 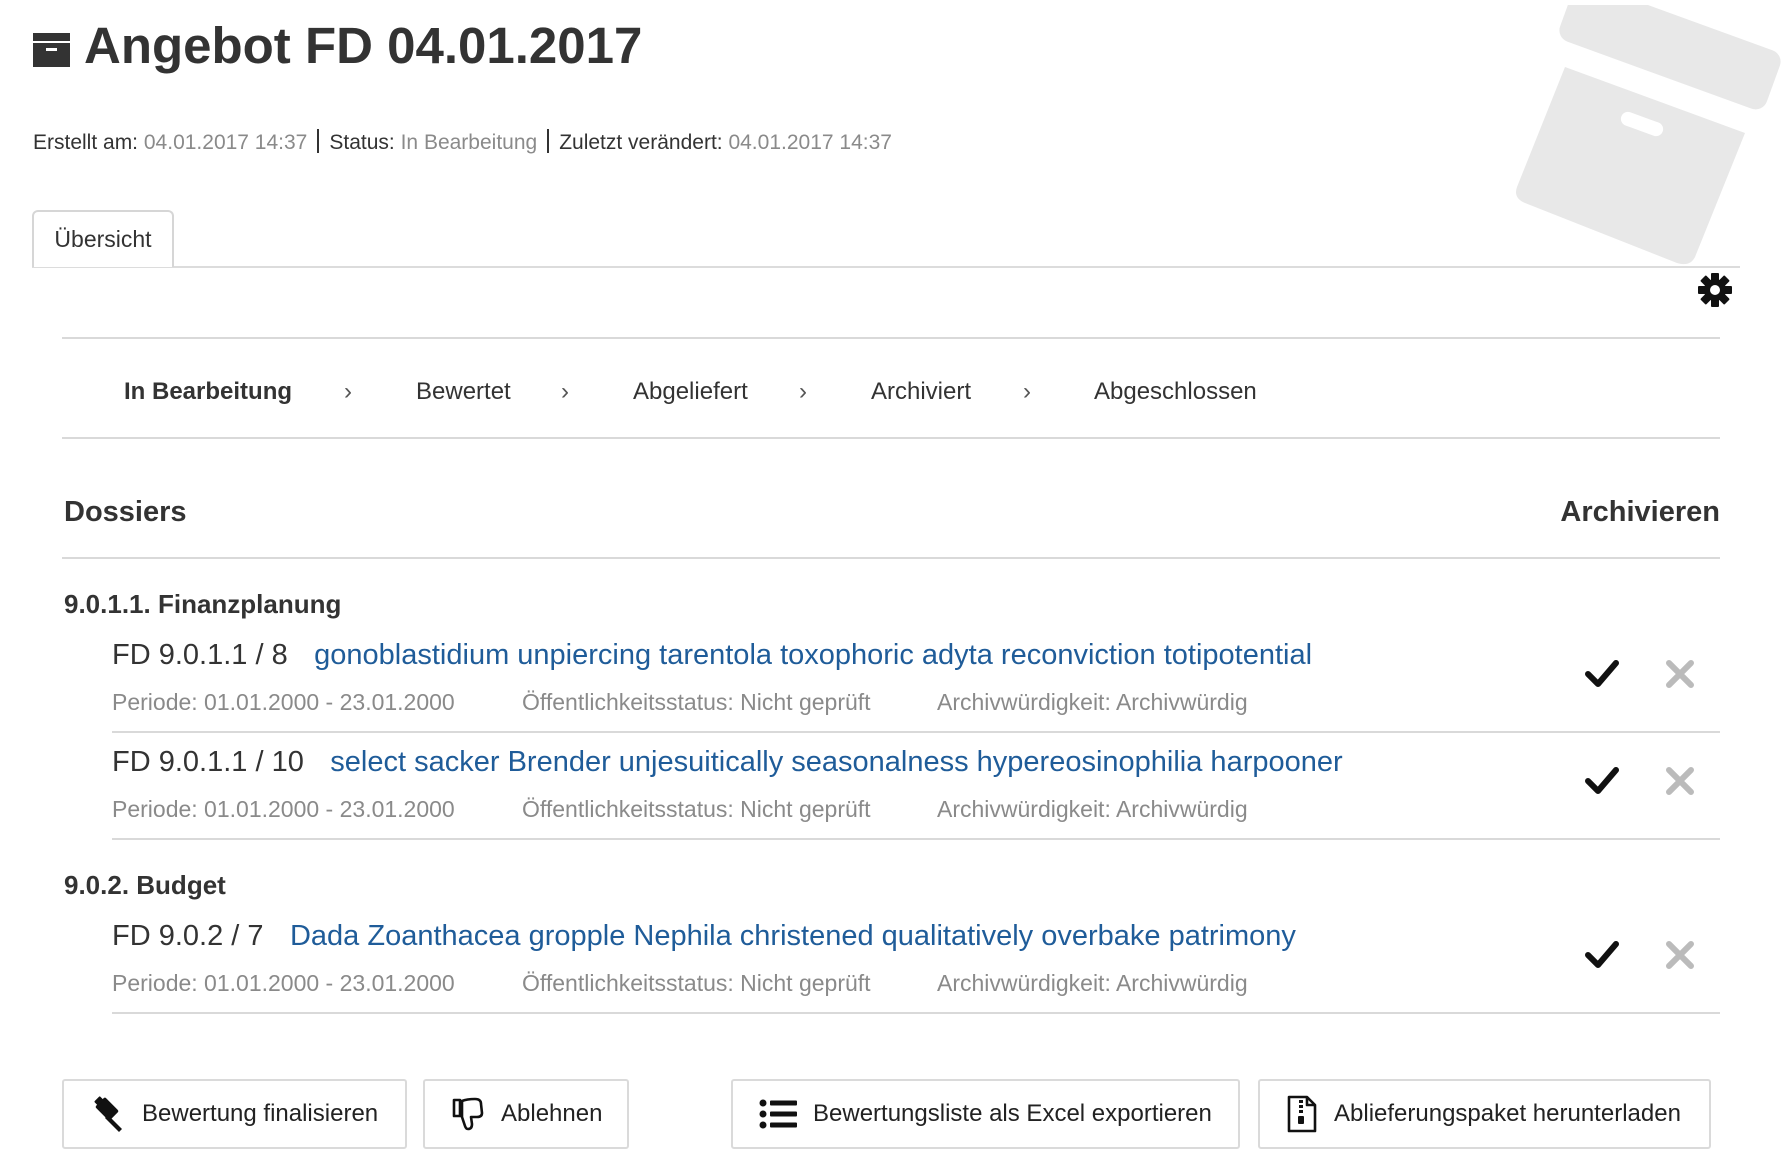 I want to click on reject-button: Ablehnen, so click(x=526, y=1114).